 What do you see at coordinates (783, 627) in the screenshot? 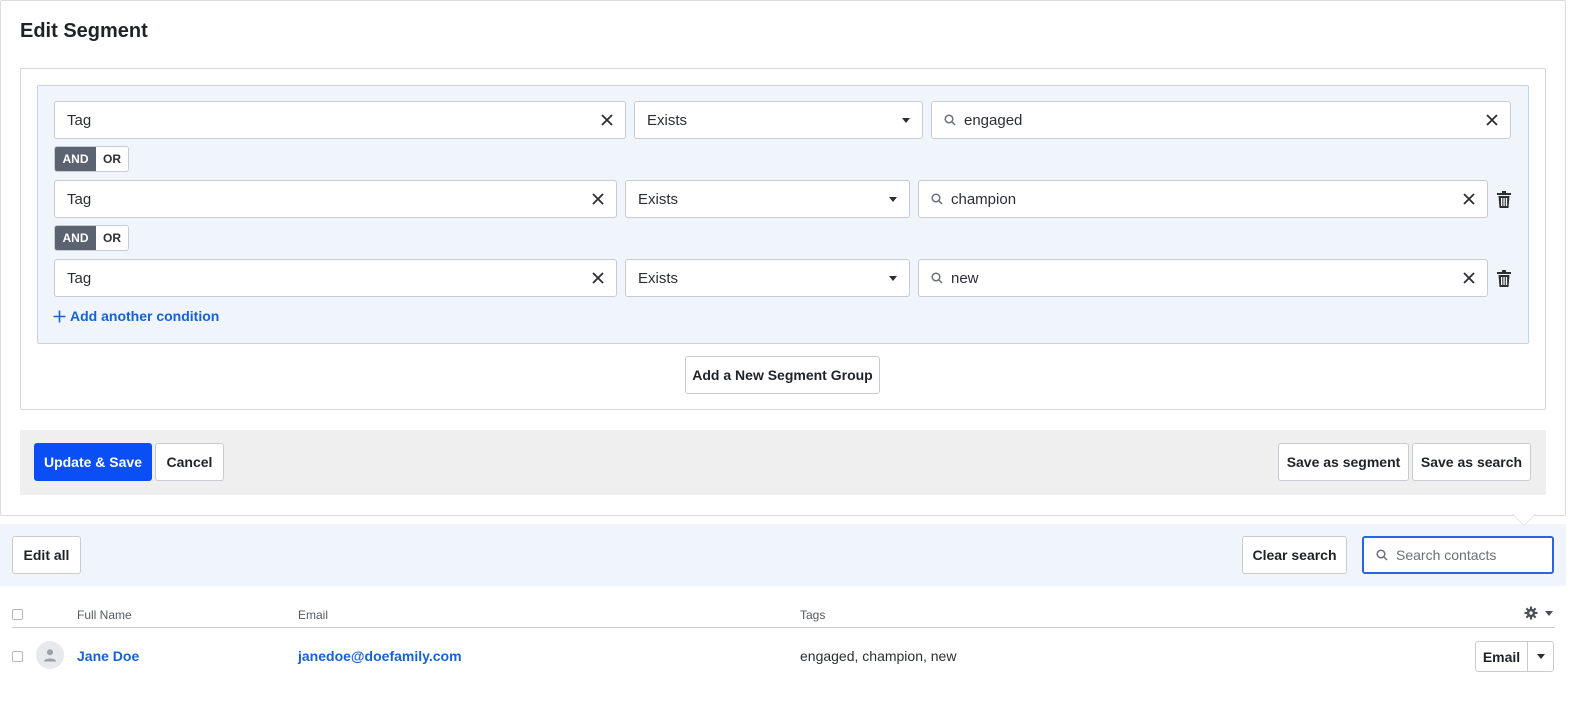
I see `table-header-divider` at bounding box center [783, 627].